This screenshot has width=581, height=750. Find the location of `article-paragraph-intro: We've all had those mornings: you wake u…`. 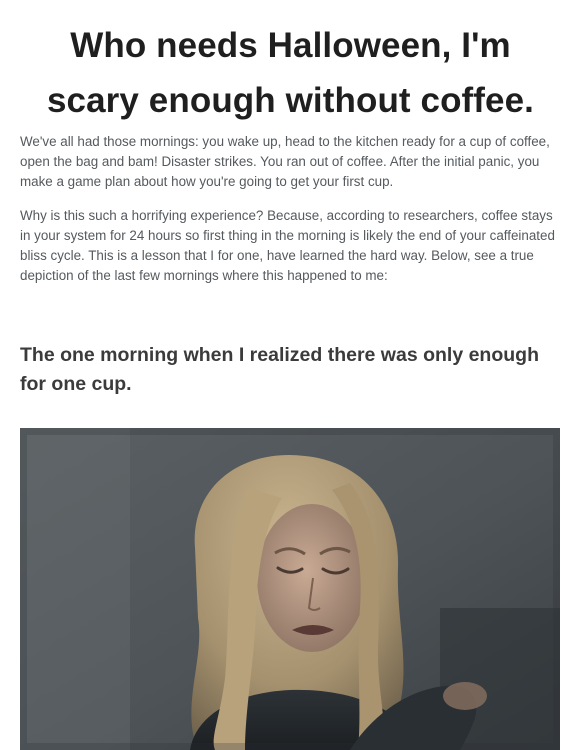

article-paragraph-intro: We've all had those mornings: you wake u… is located at coordinates (285, 161).